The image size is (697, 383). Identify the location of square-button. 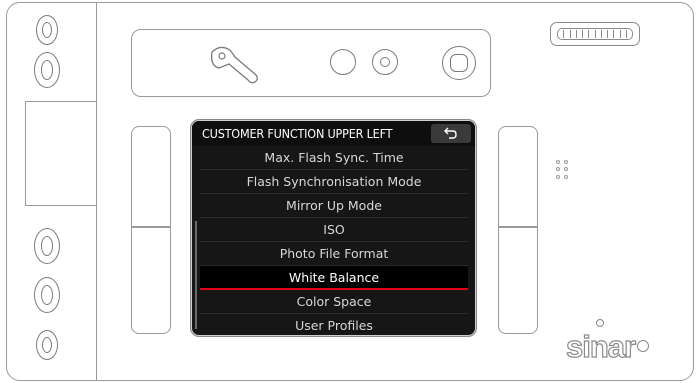
(459, 63).